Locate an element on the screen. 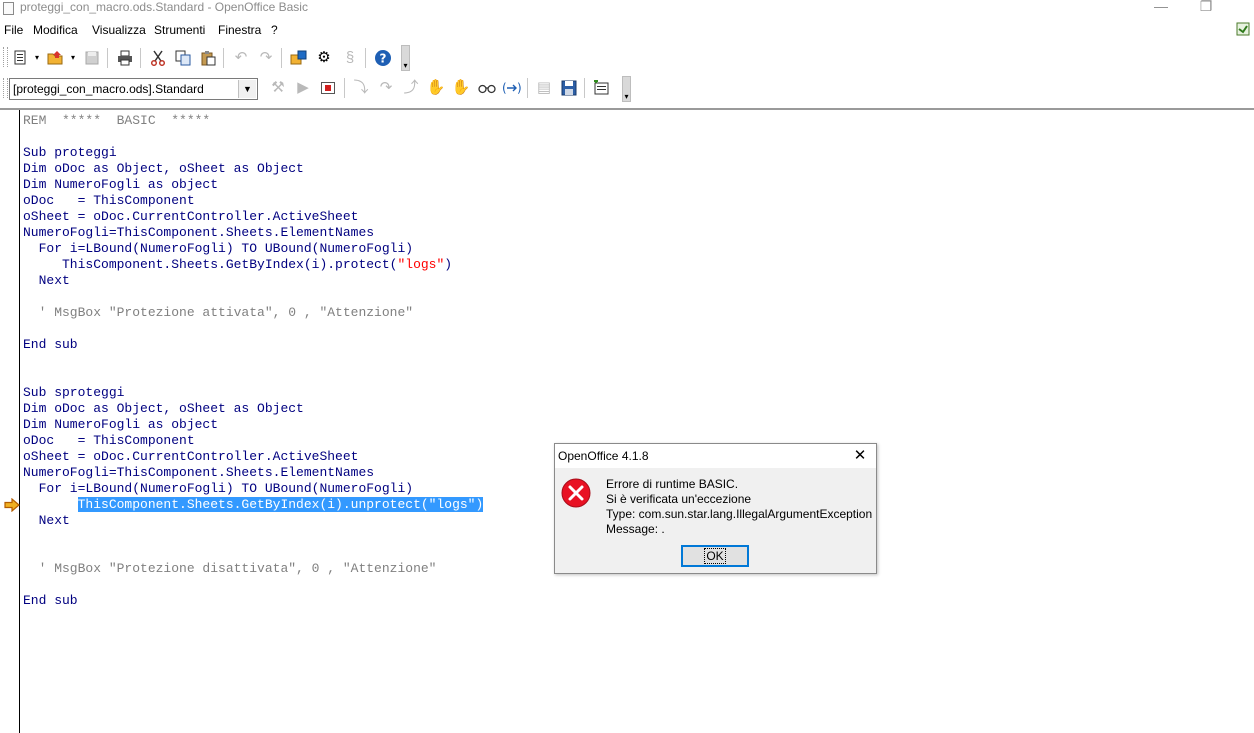 This screenshot has width=1254, height=733. code-line: Sub proteggi is located at coordinates (70, 153).